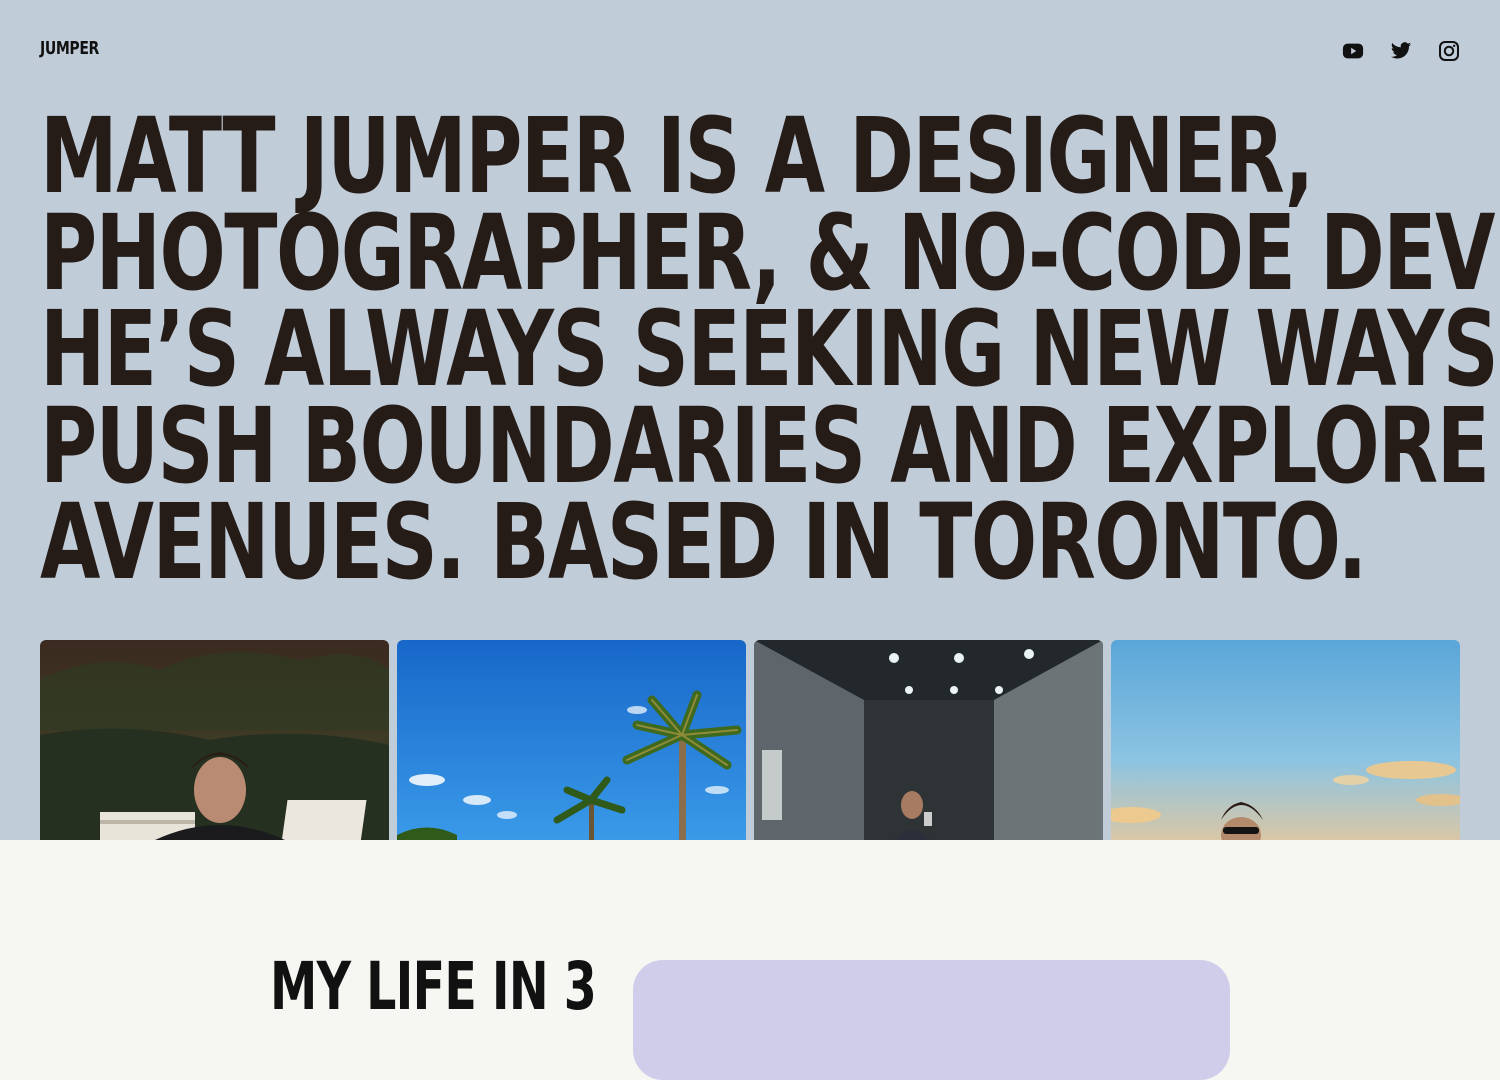 The image size is (1500, 1080). Describe the element at coordinates (571, 740) in the screenshot. I see `photo-palm-trees` at that location.